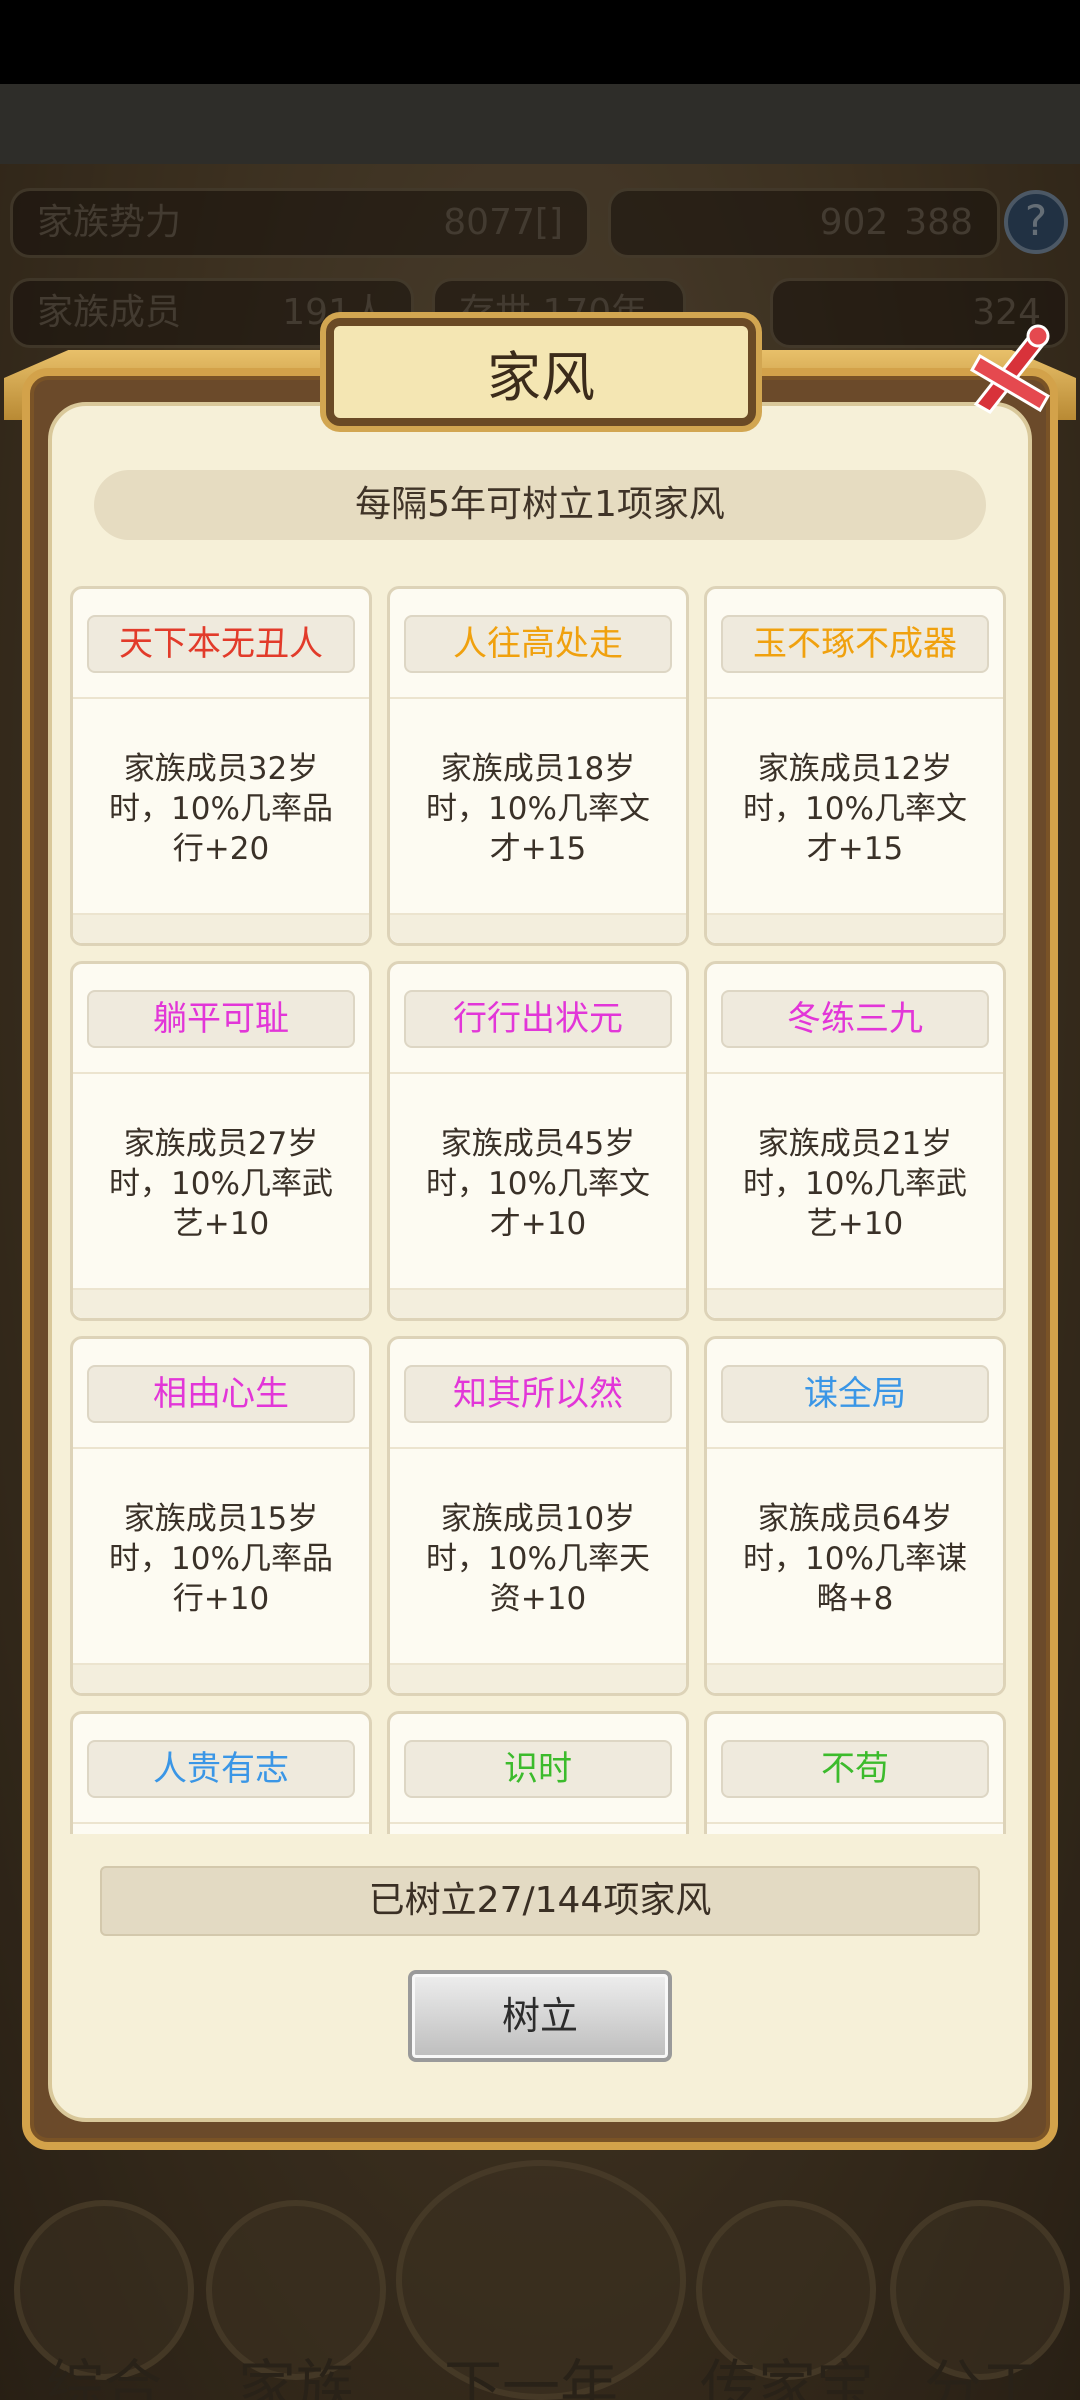 The width and height of the screenshot is (1080, 2400). I want to click on family-style-card: 人往高处走家族成员18岁时，10%几率文才+15, so click(538, 766).